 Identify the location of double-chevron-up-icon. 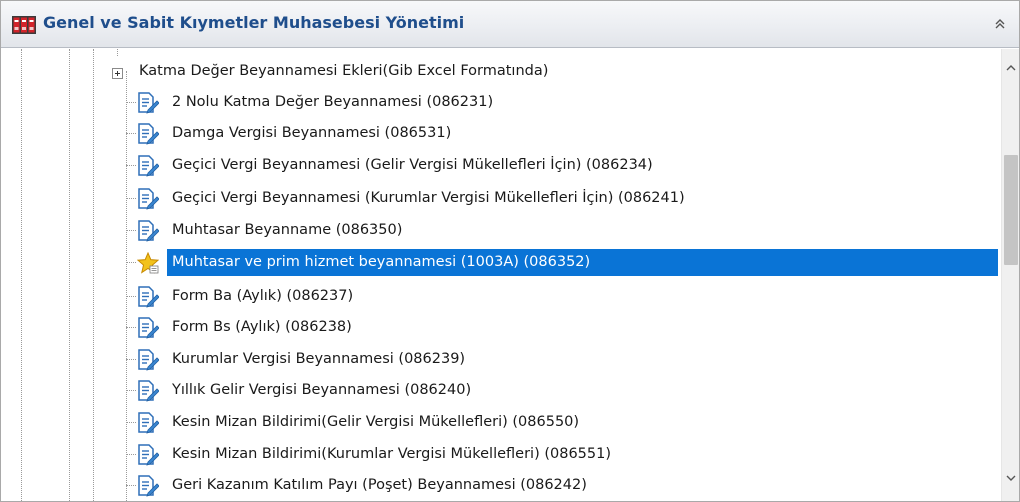
(1000, 24).